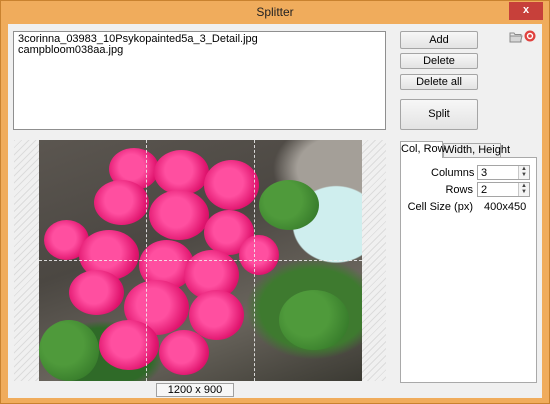 The image size is (550, 404). Describe the element at coordinates (199, 50) in the screenshot. I see `list-item: campbloom038aa.jpg` at that location.